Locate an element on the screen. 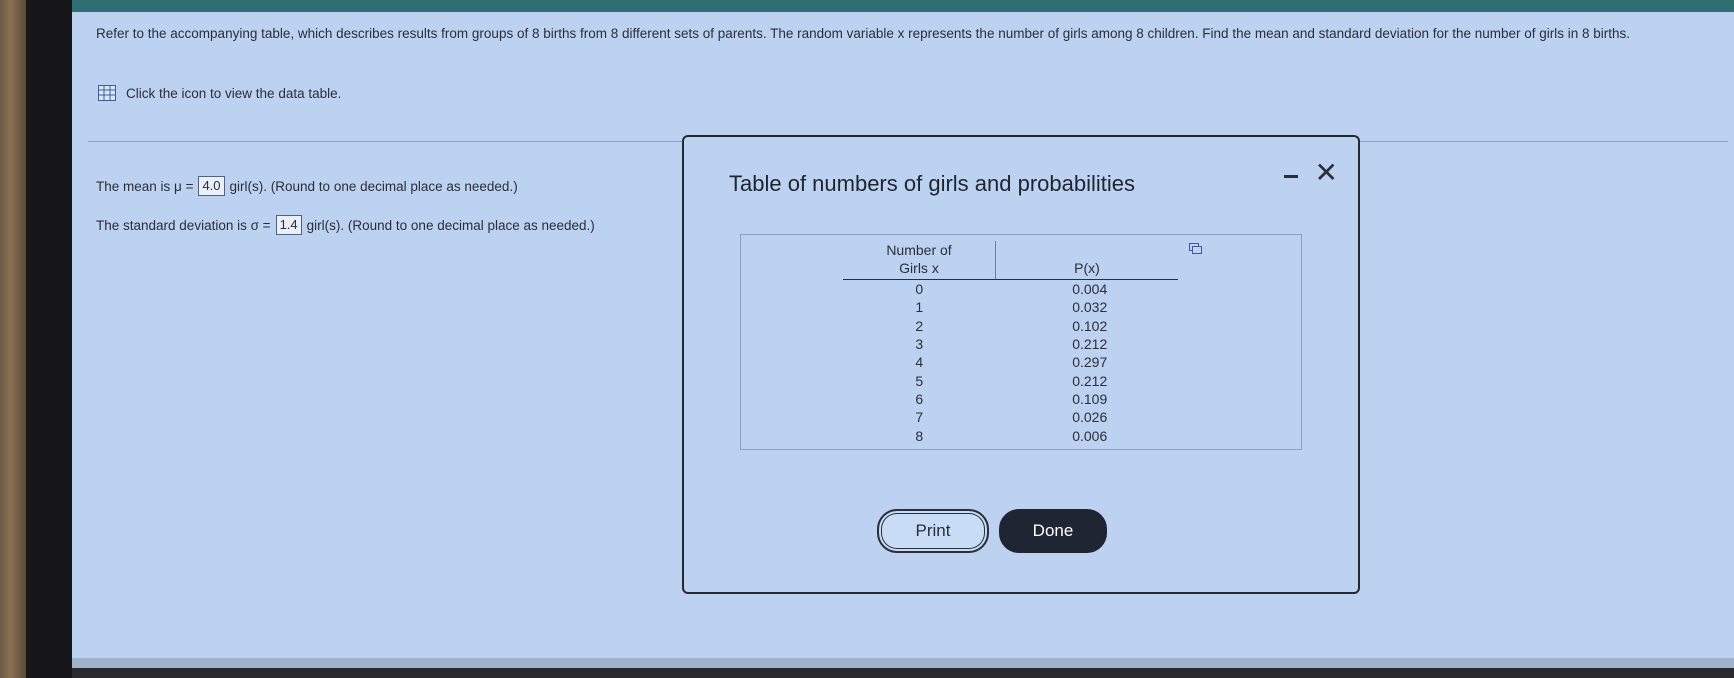  cell-girls-x: 3 is located at coordinates (919, 344).